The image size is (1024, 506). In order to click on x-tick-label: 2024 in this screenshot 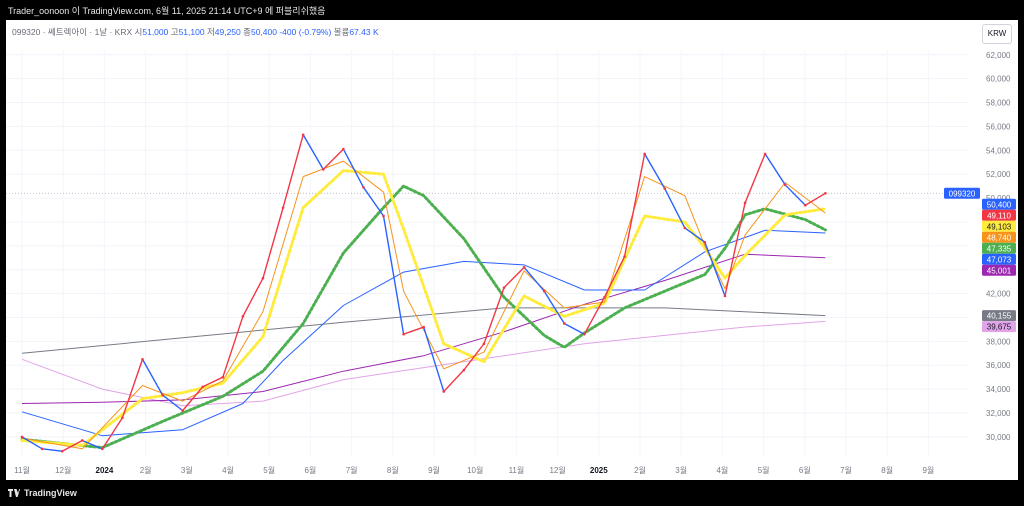, I will do `click(105, 470)`.